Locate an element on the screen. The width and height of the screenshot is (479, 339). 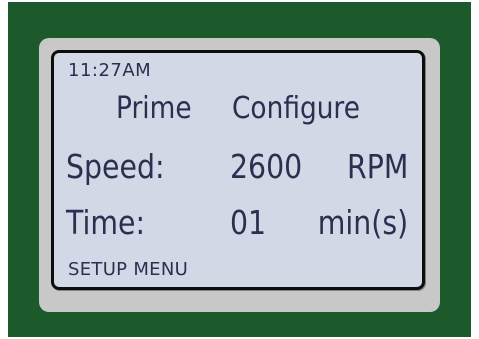
time-label: Time: is located at coordinates (106, 222).